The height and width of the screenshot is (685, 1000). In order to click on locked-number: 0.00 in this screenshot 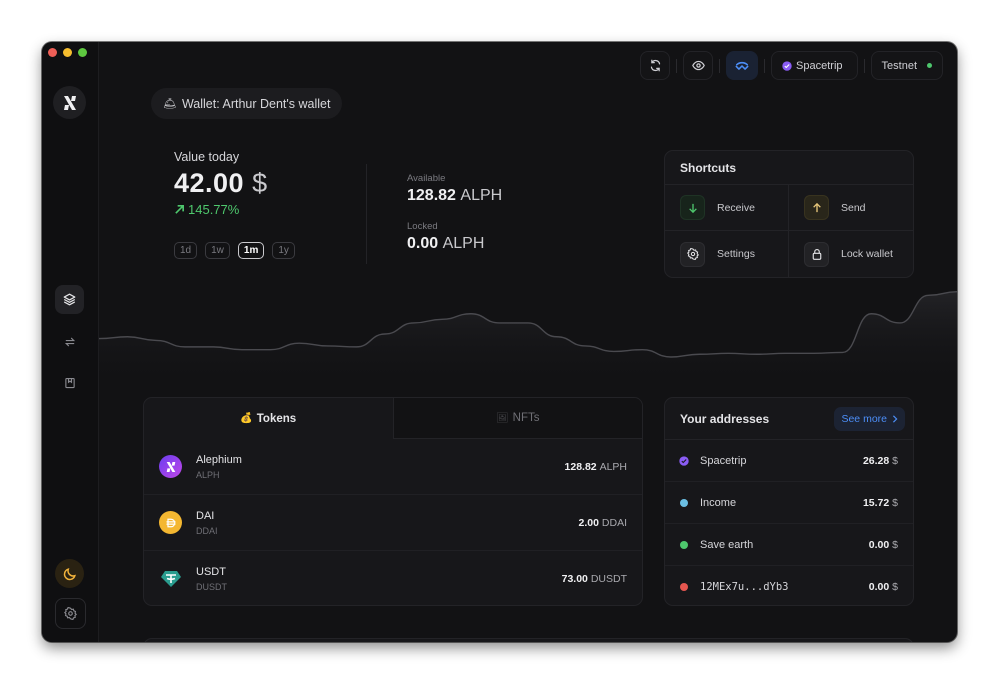, I will do `click(423, 243)`.